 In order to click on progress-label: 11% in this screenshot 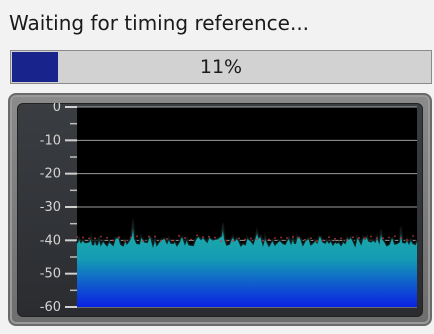, I will do `click(221, 67)`.